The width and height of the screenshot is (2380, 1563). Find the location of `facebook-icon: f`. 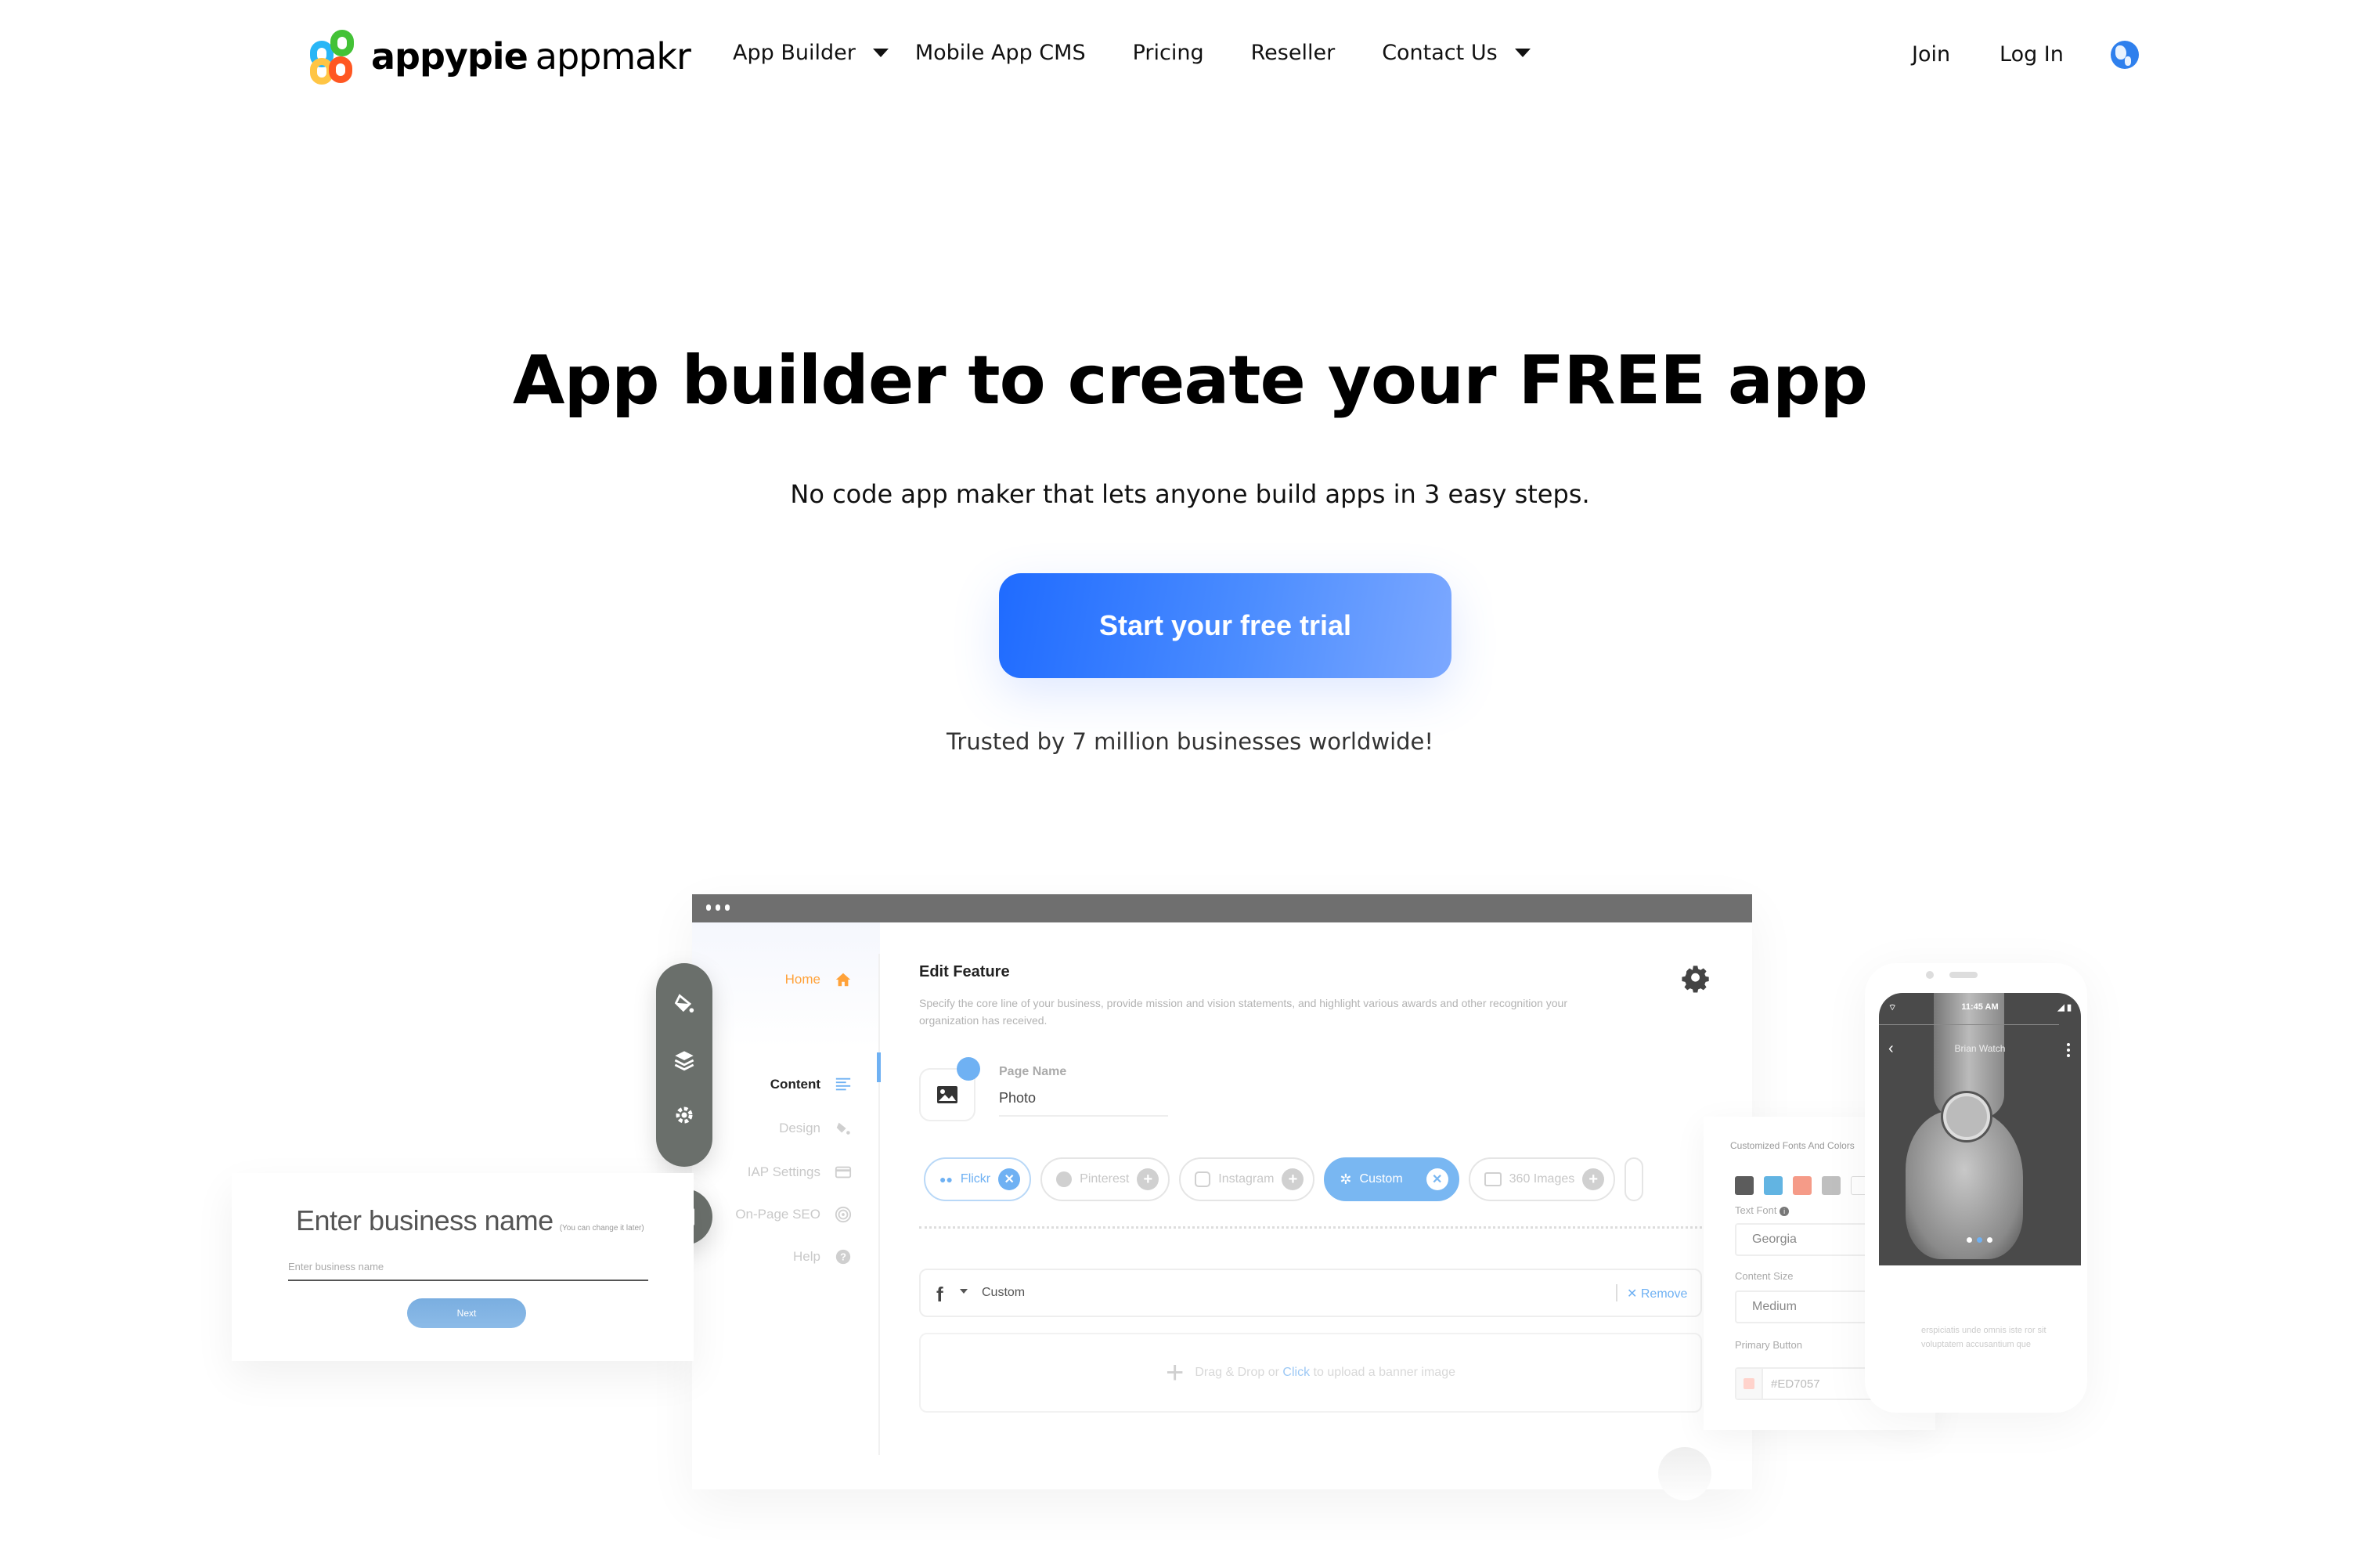

facebook-icon: f is located at coordinates (939, 1295).